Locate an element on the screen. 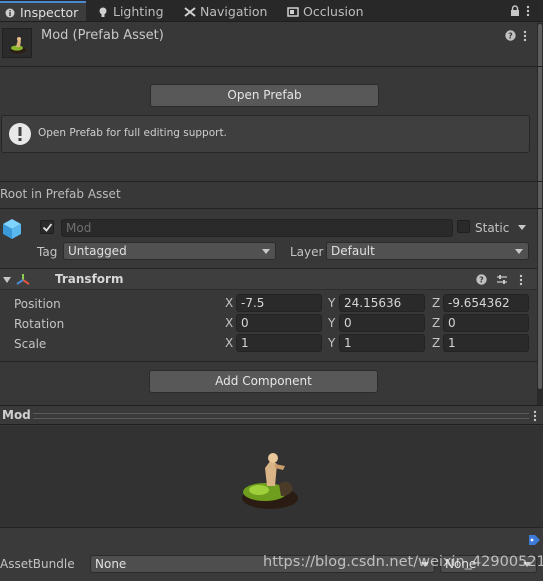 The height and width of the screenshot is (581, 543). lock-icon is located at coordinates (515, 11).